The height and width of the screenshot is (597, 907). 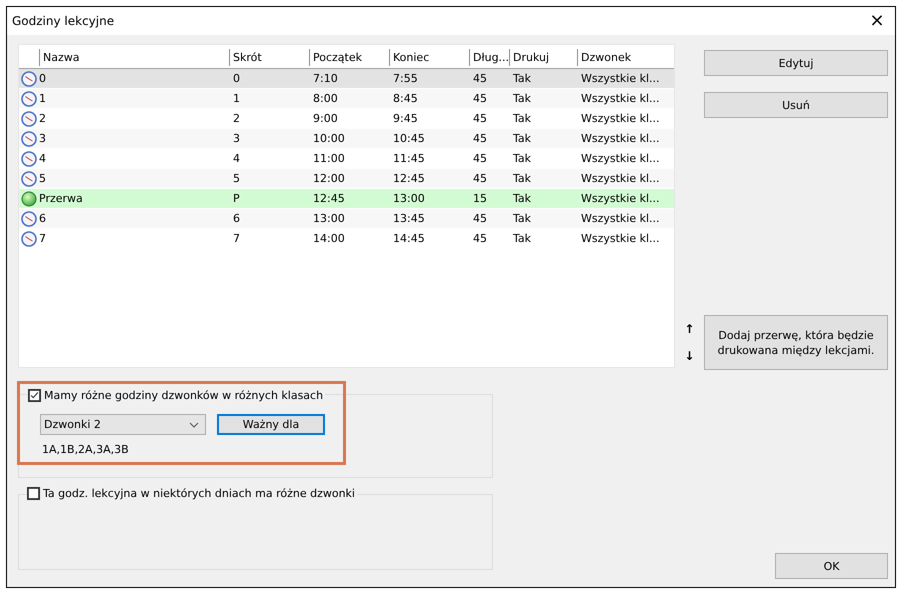 What do you see at coordinates (405, 118) in the screenshot?
I see `table-cell-text: 9:45` at bounding box center [405, 118].